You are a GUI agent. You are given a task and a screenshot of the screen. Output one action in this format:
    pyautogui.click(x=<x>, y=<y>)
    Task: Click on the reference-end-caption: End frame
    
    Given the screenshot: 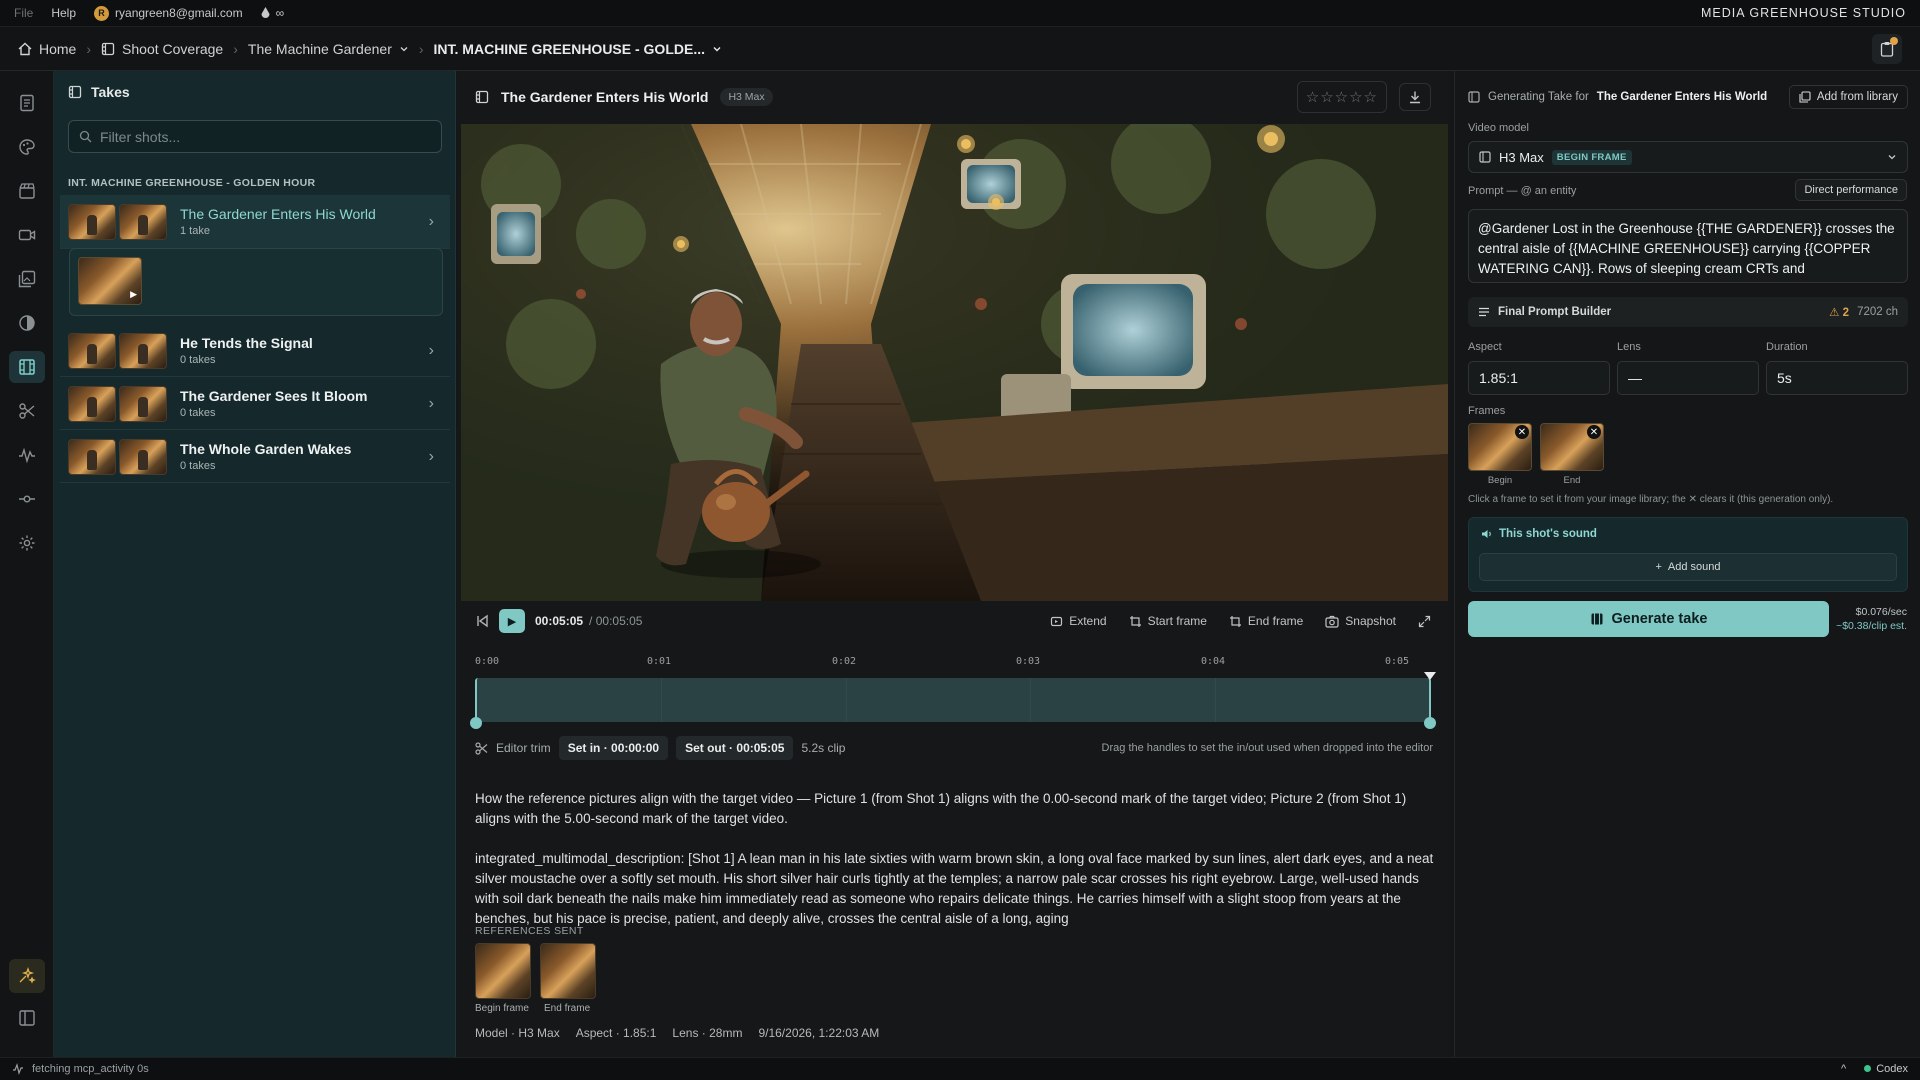 What is the action you would take?
    pyautogui.click(x=567, y=1008)
    